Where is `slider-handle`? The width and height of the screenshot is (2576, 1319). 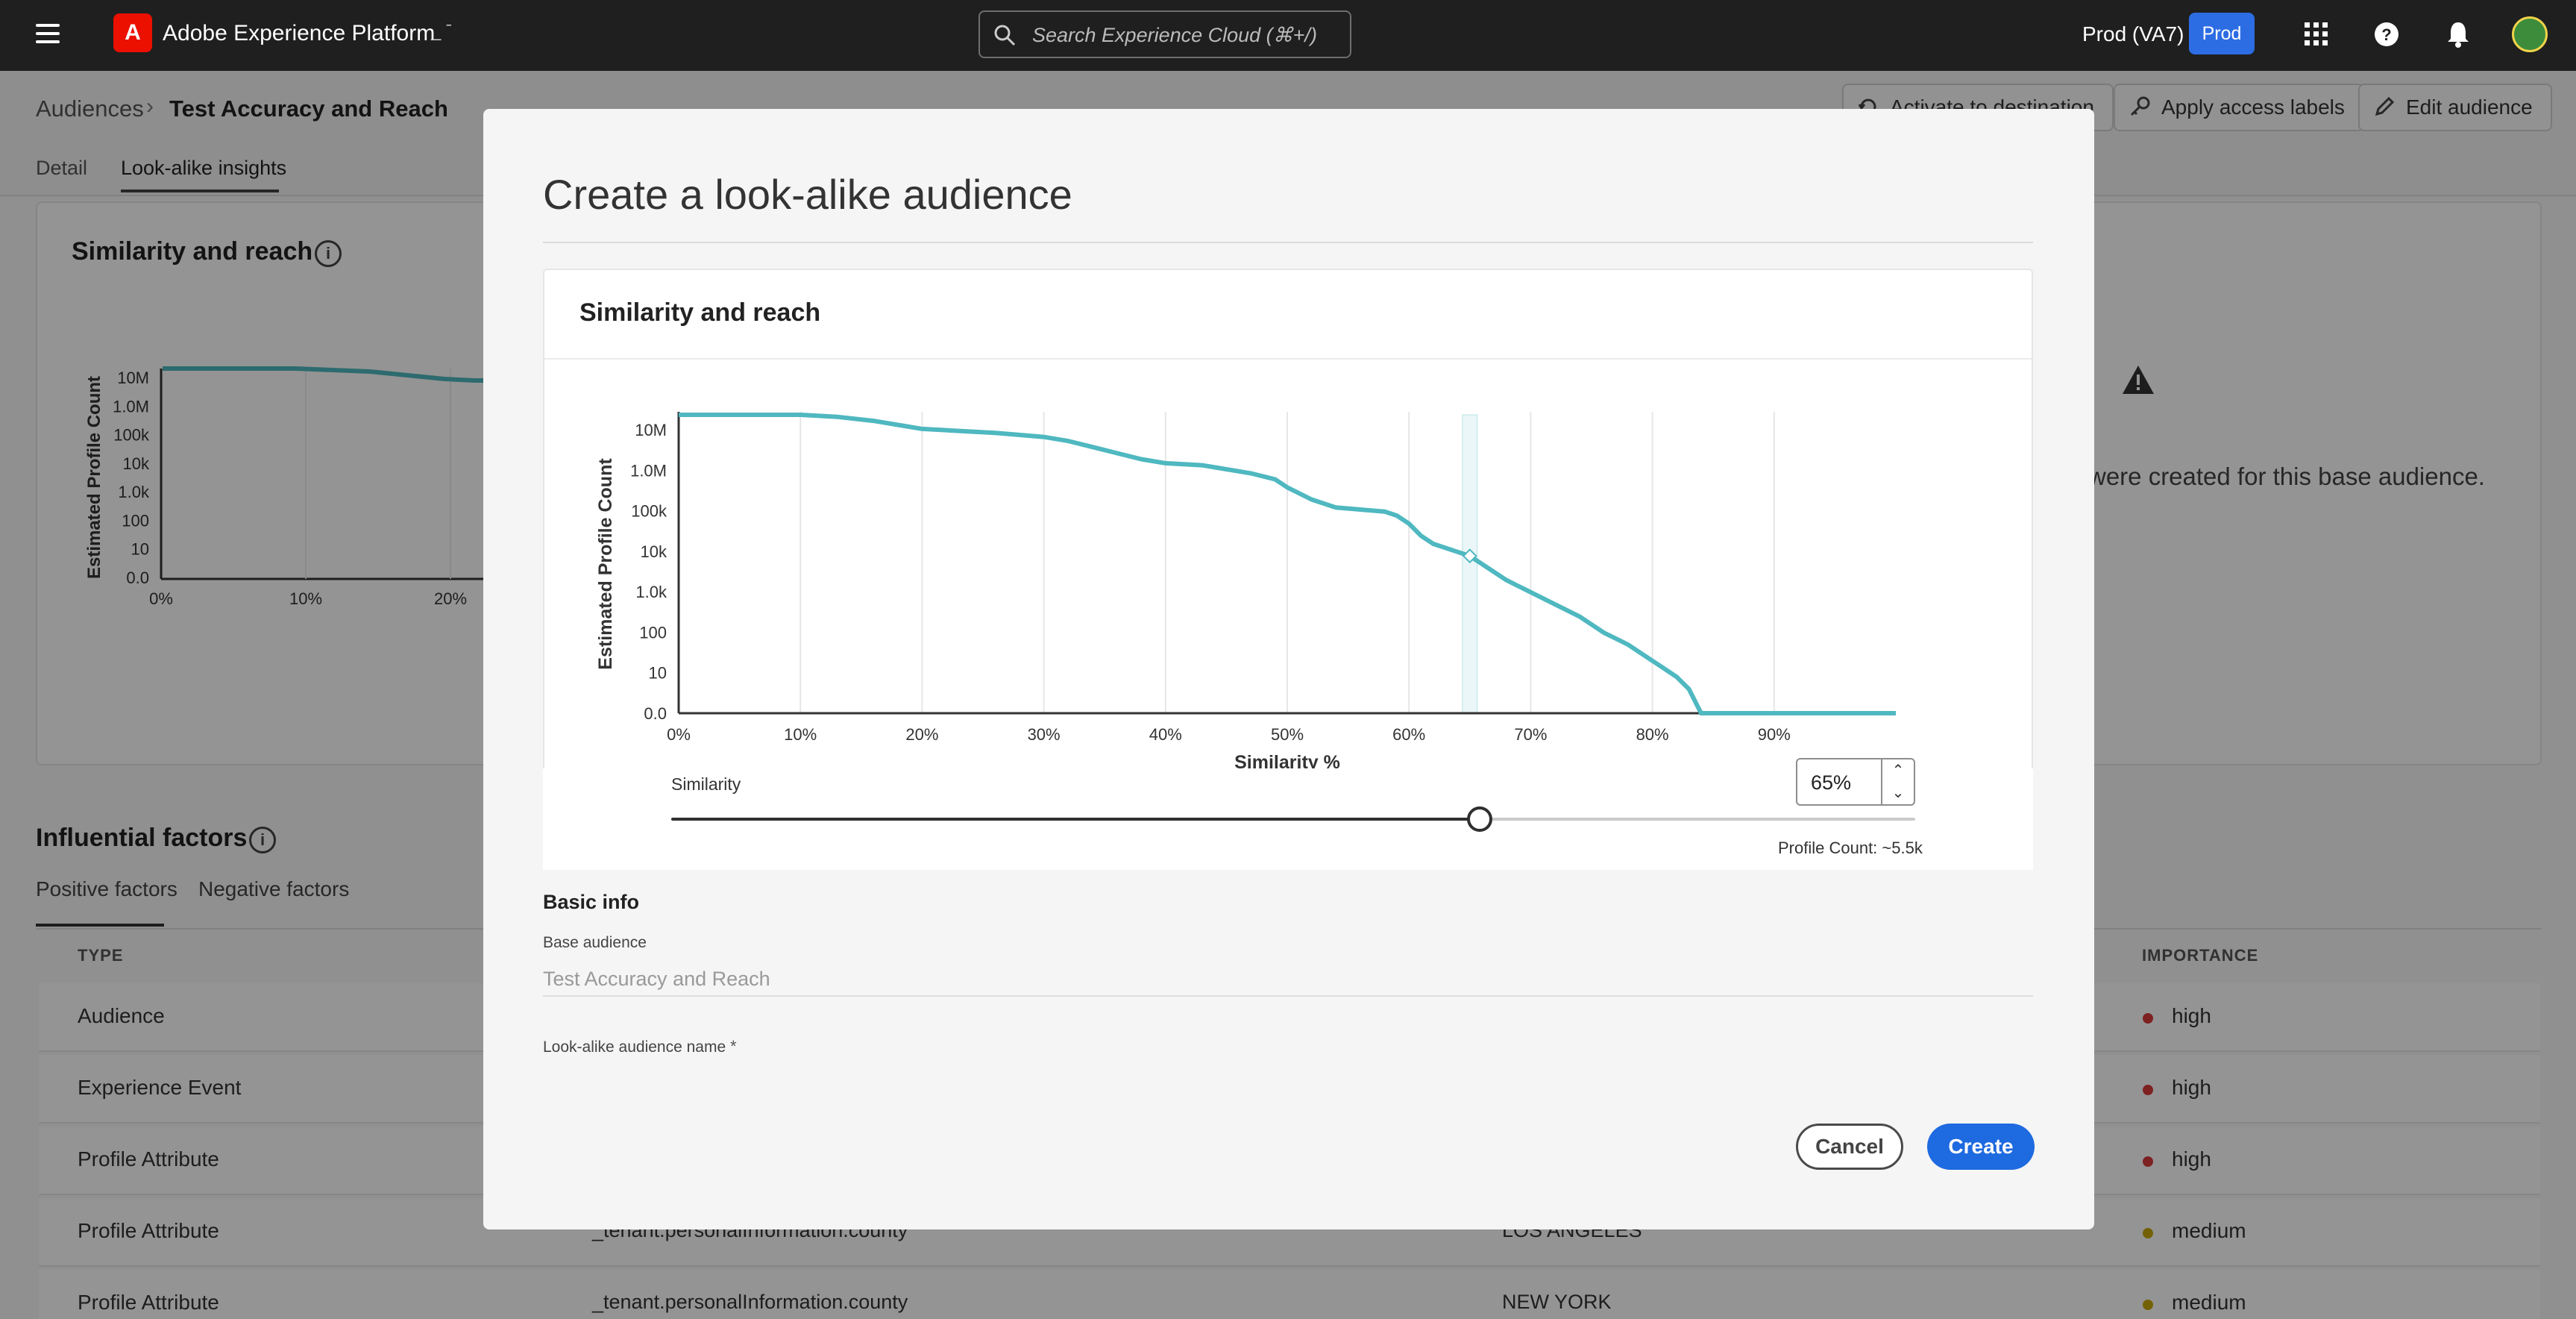
slider-handle is located at coordinates (1480, 819).